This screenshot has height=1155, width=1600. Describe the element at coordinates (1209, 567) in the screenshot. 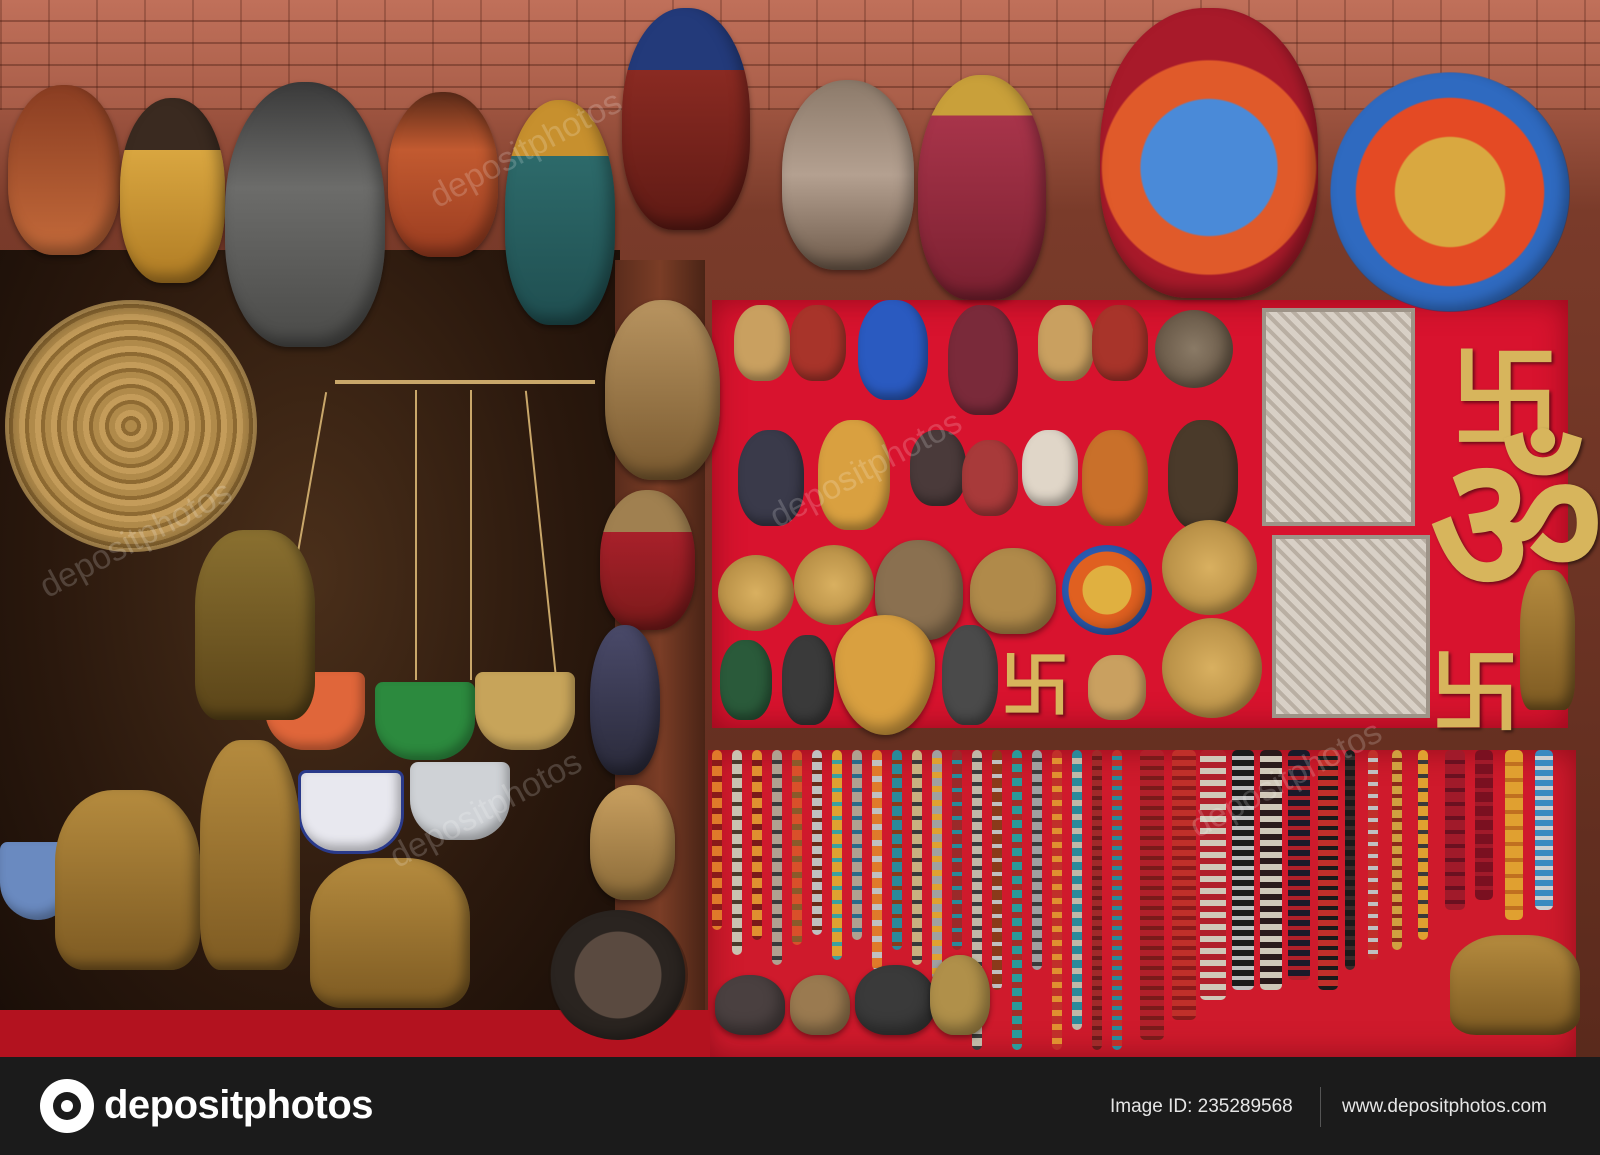

I see `brass-ganesha-sun` at that location.